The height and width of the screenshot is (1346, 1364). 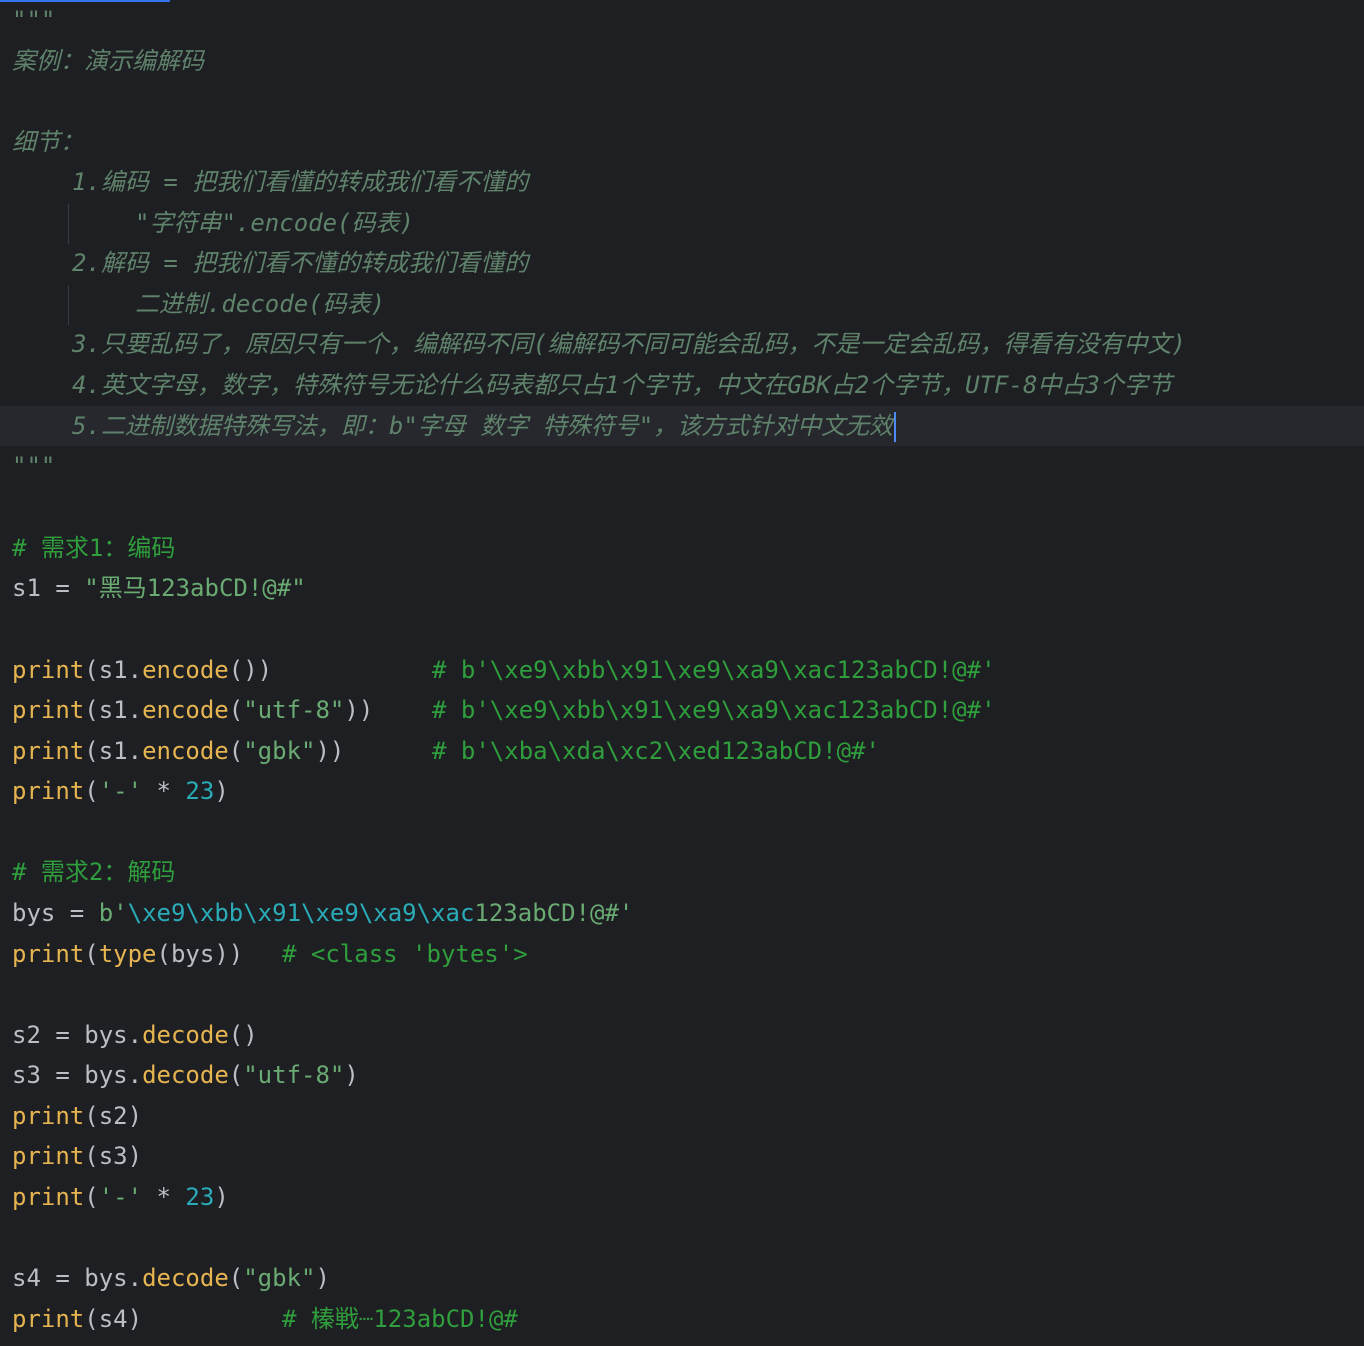 I want to click on code-line-26: s2 = bys.decode(), so click(x=682, y=1035).